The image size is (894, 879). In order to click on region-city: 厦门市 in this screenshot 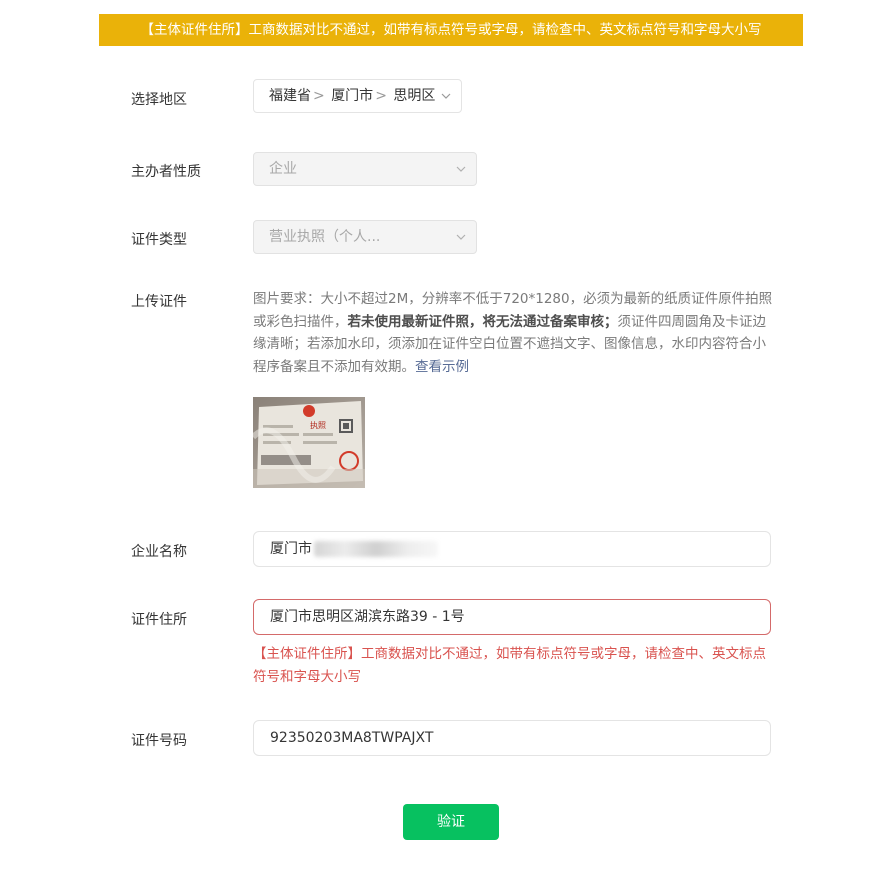, I will do `click(352, 96)`.